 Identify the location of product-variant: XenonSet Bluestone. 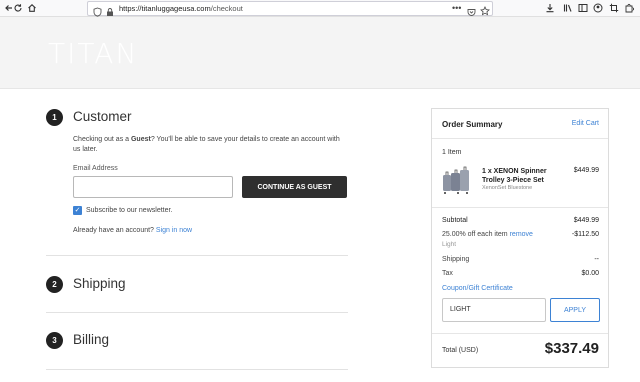
(507, 188).